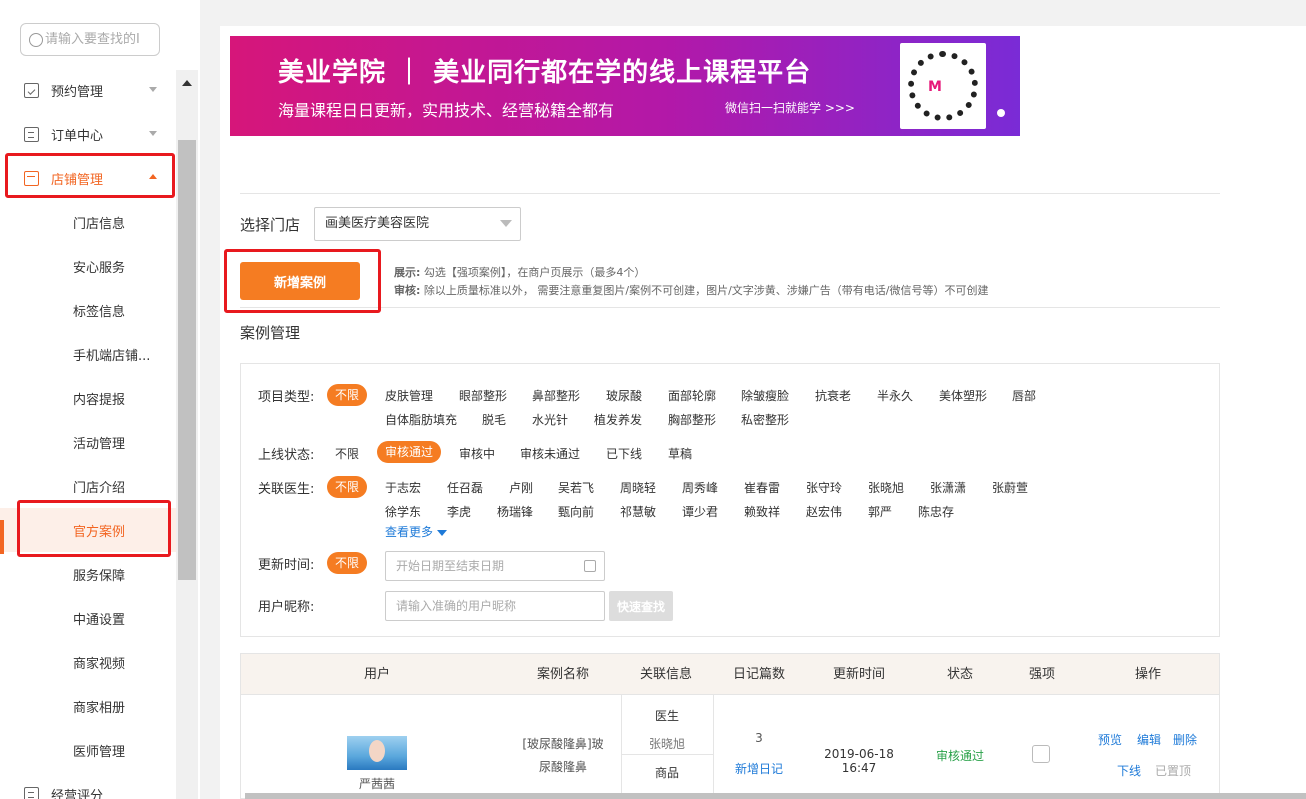 The image size is (1306, 799). I want to click on update-time-unlimited: 不限, so click(347, 563).